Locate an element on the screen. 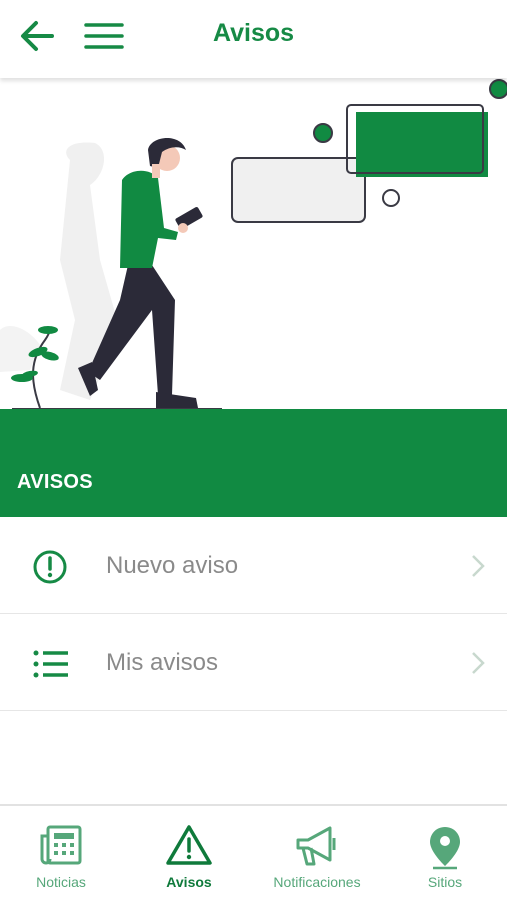  tab-avisos: Avisos is located at coordinates (189, 853).